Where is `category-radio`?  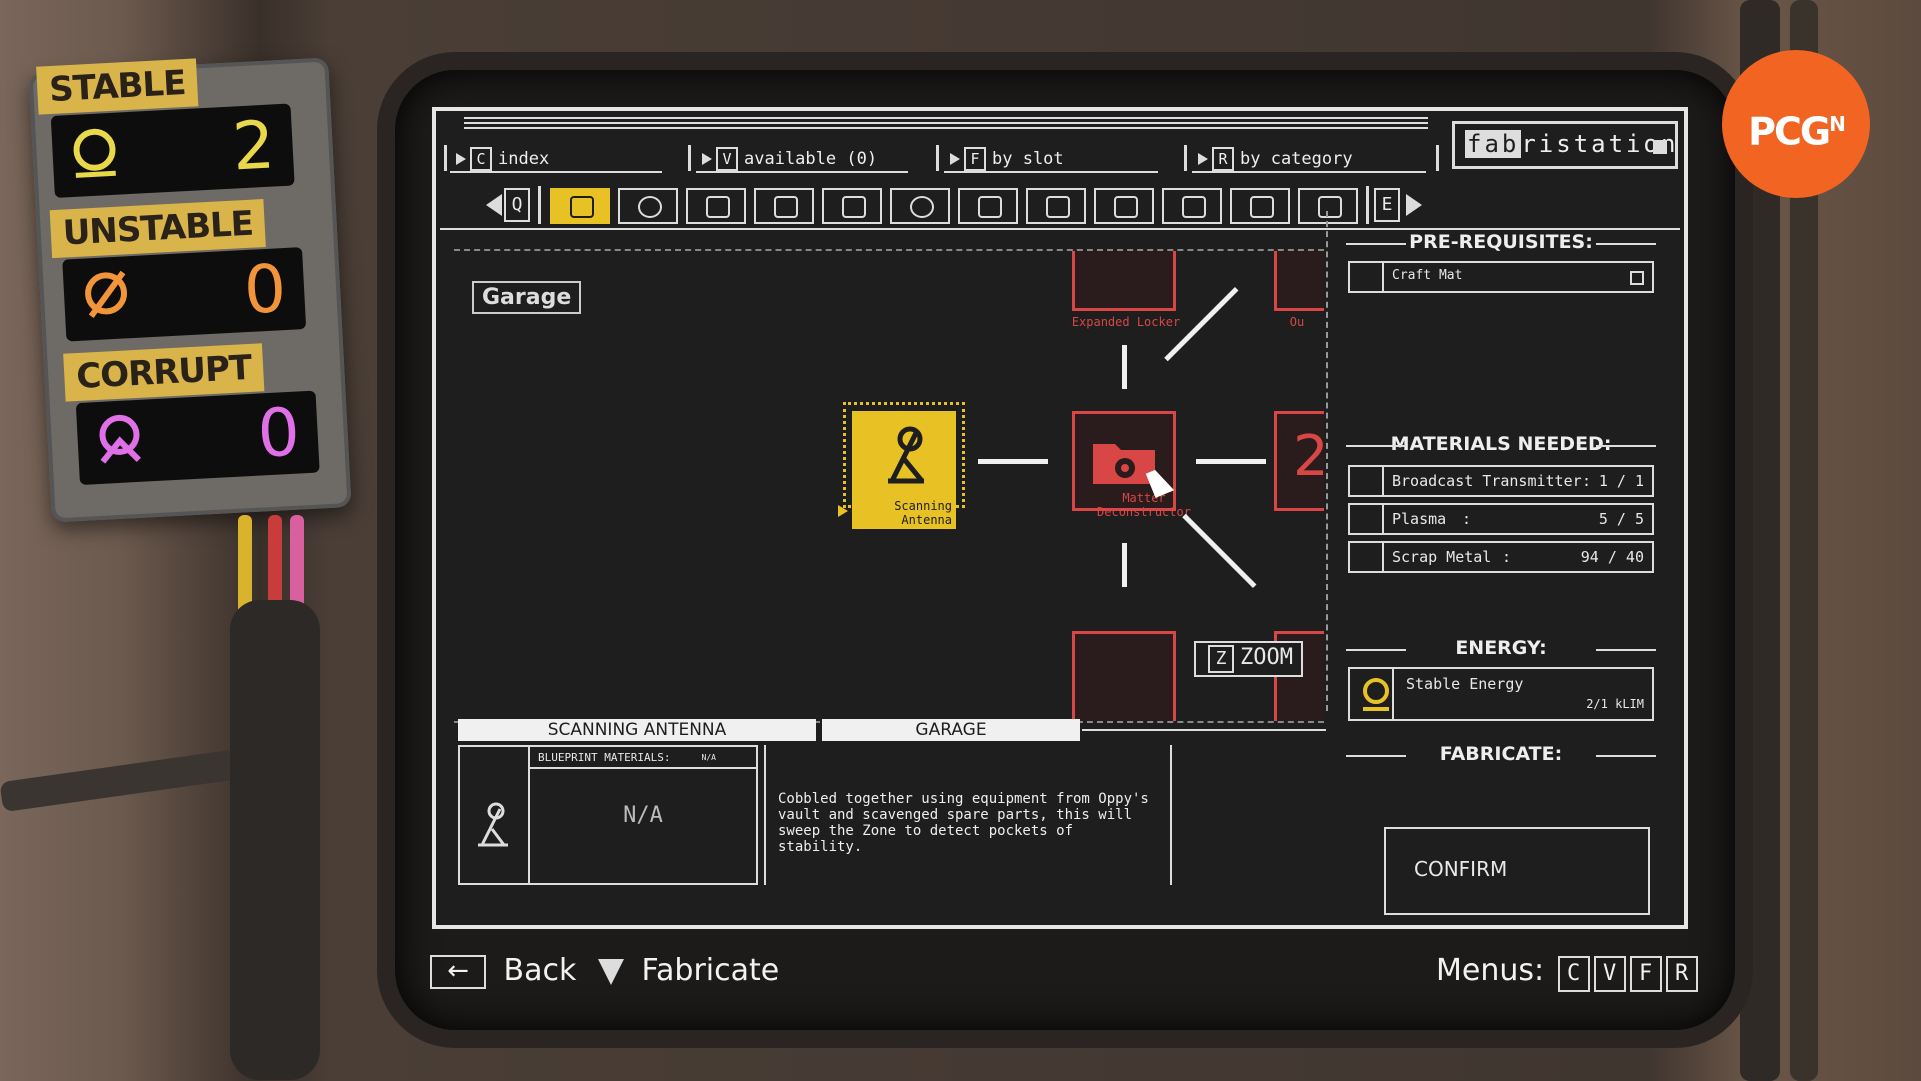 category-radio is located at coordinates (784, 206).